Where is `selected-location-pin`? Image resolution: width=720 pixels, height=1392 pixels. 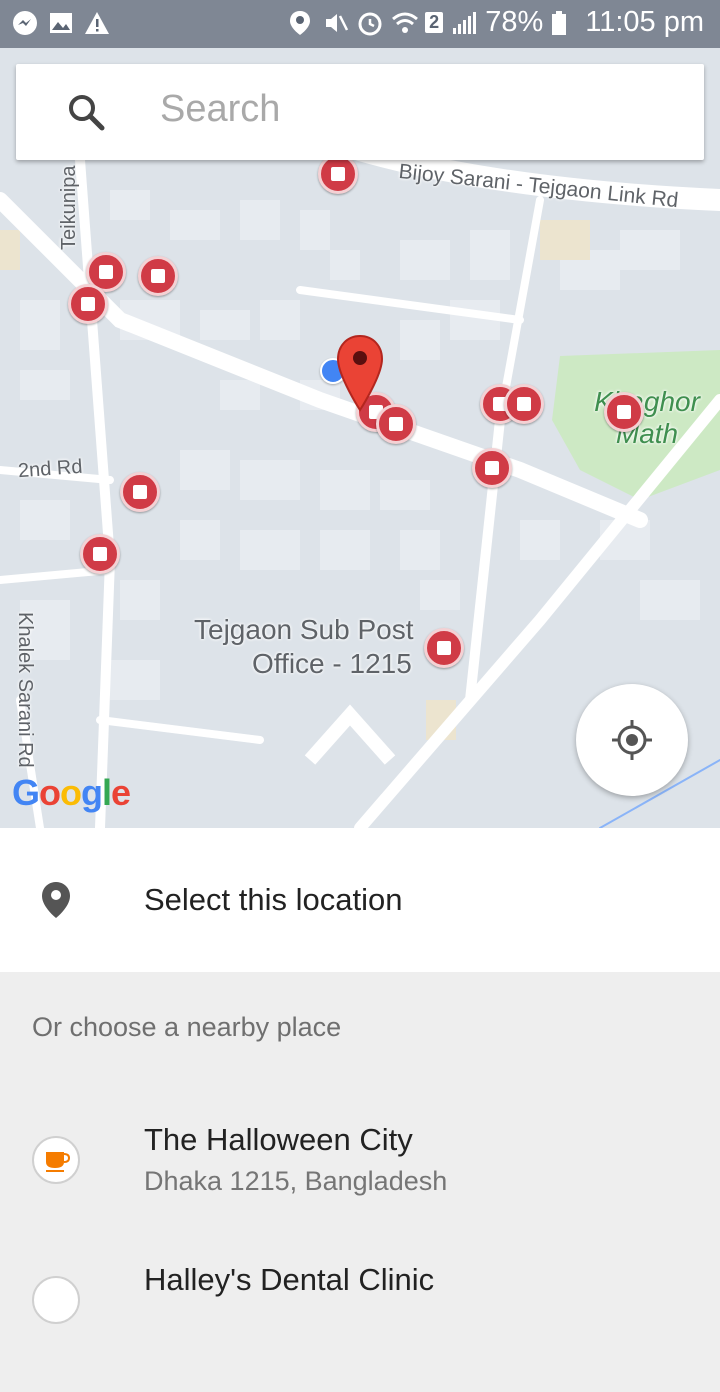 selected-location-pin is located at coordinates (360, 373).